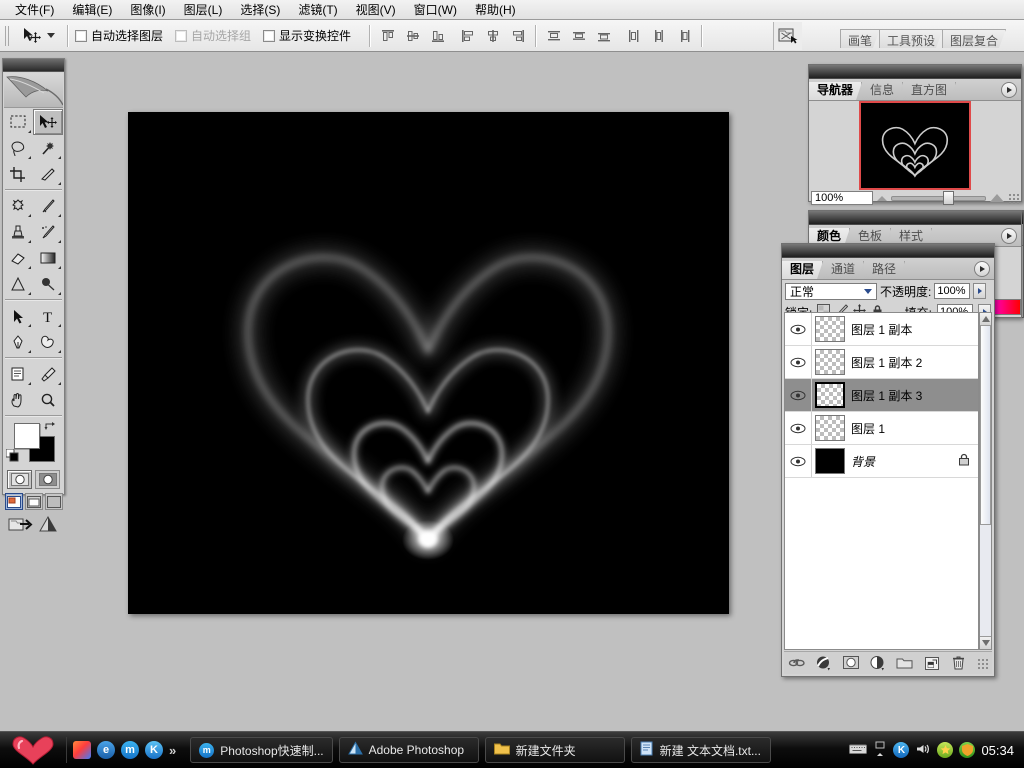  Describe the element at coordinates (49, 526) in the screenshot. I see `imageready-icon` at that location.